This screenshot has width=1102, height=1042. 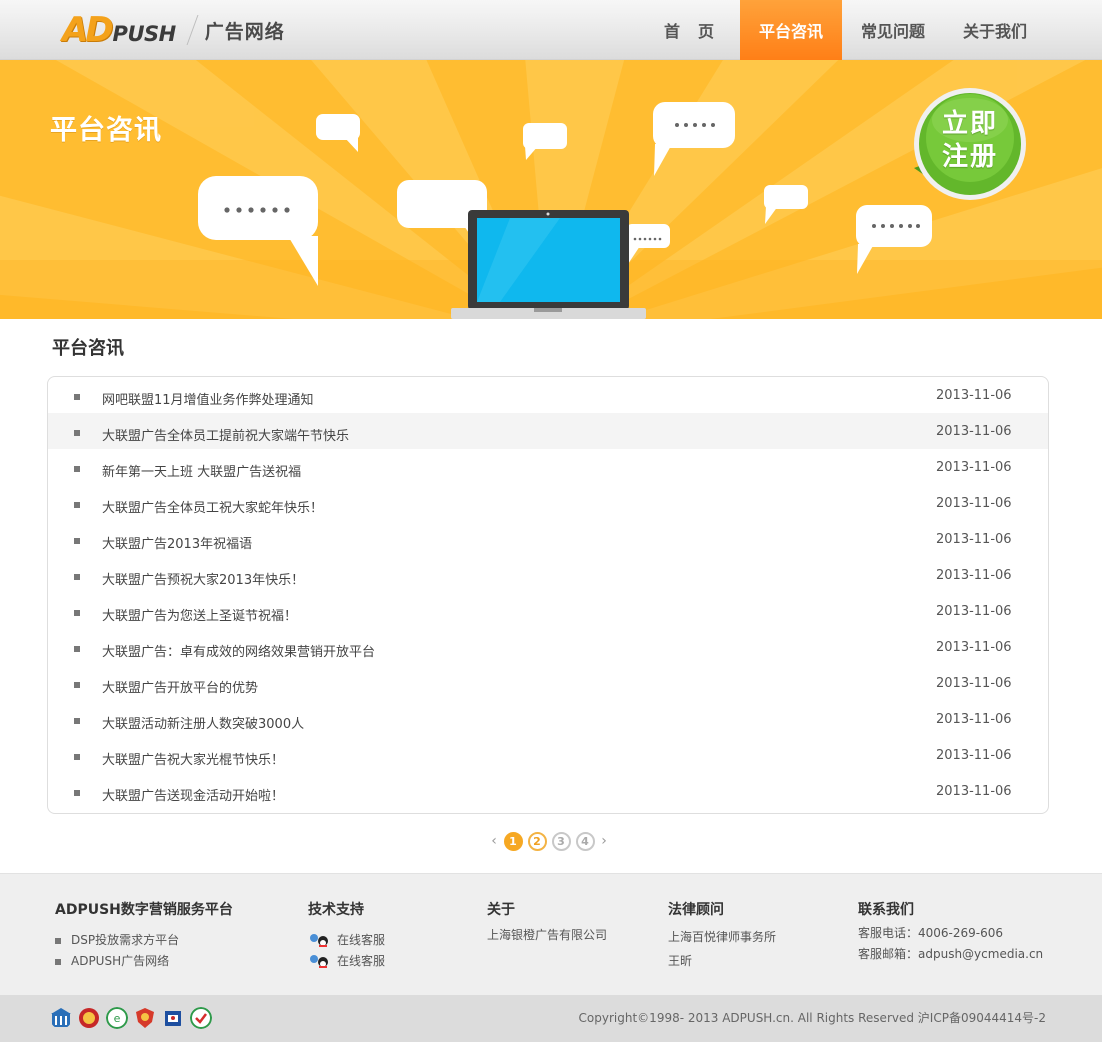 I want to click on nav-home-label: 首页, so click(x=697, y=31).